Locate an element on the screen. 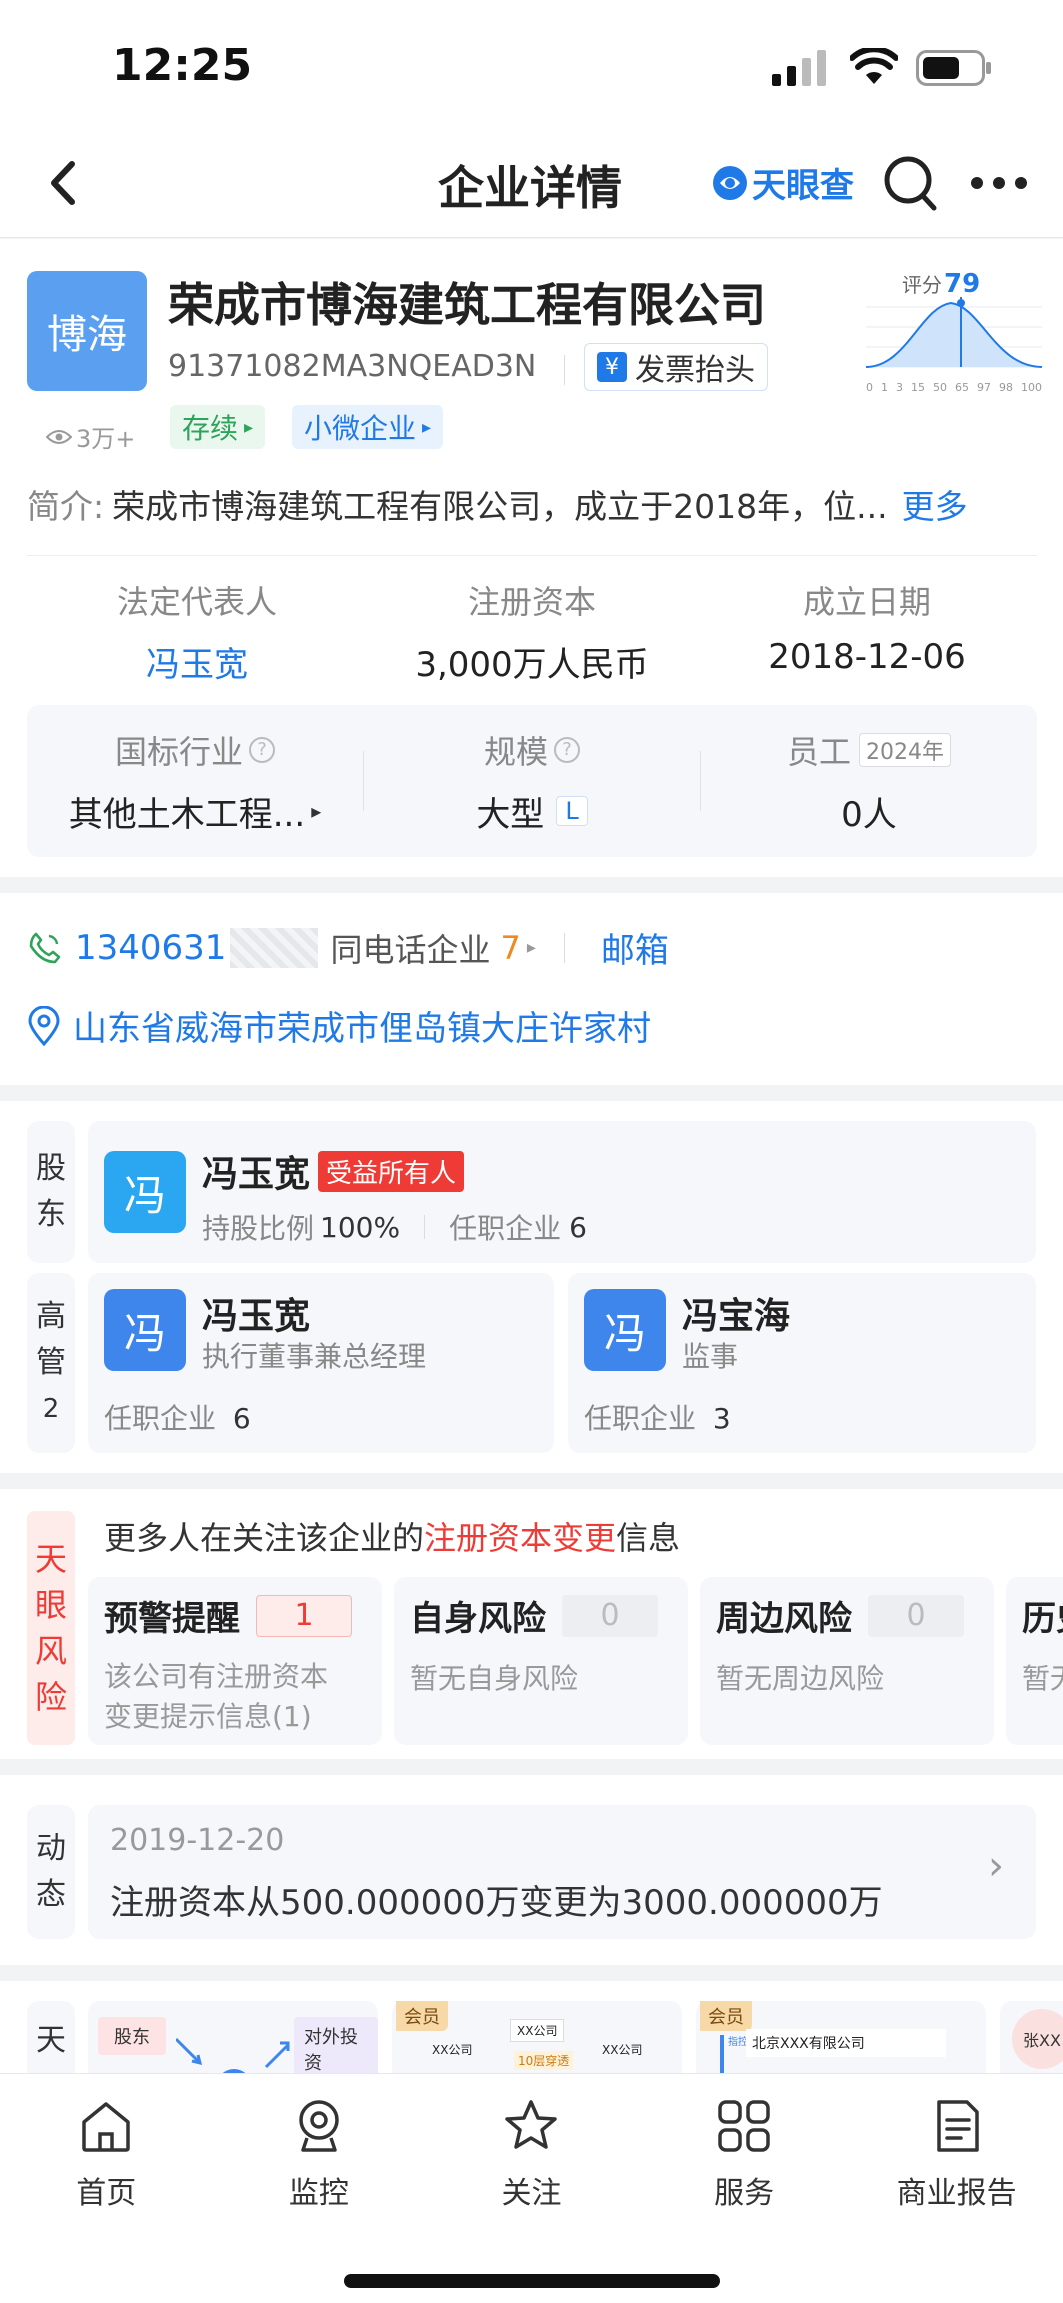 Image resolution: width=1063 pixels, height=2303 pixels. risk-card-count: 0 is located at coordinates (916, 1615).